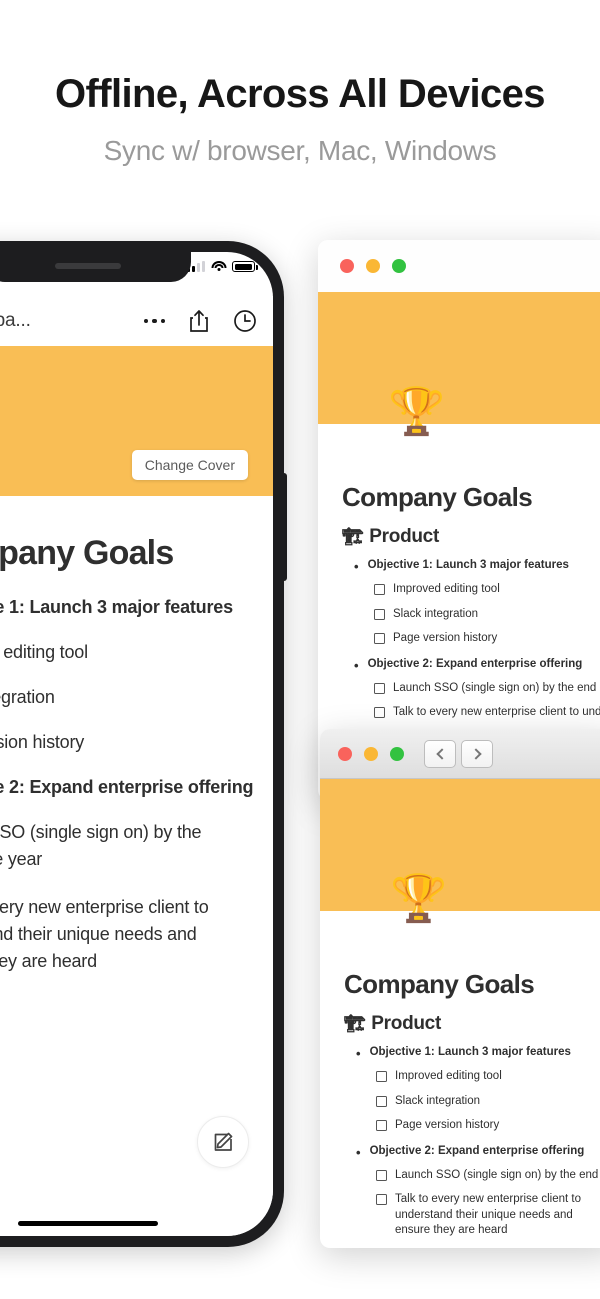 Image resolution: width=600 pixels, height=1299 pixels. Describe the element at coordinates (88, 1223) in the screenshot. I see `phone-home-indicator` at that location.